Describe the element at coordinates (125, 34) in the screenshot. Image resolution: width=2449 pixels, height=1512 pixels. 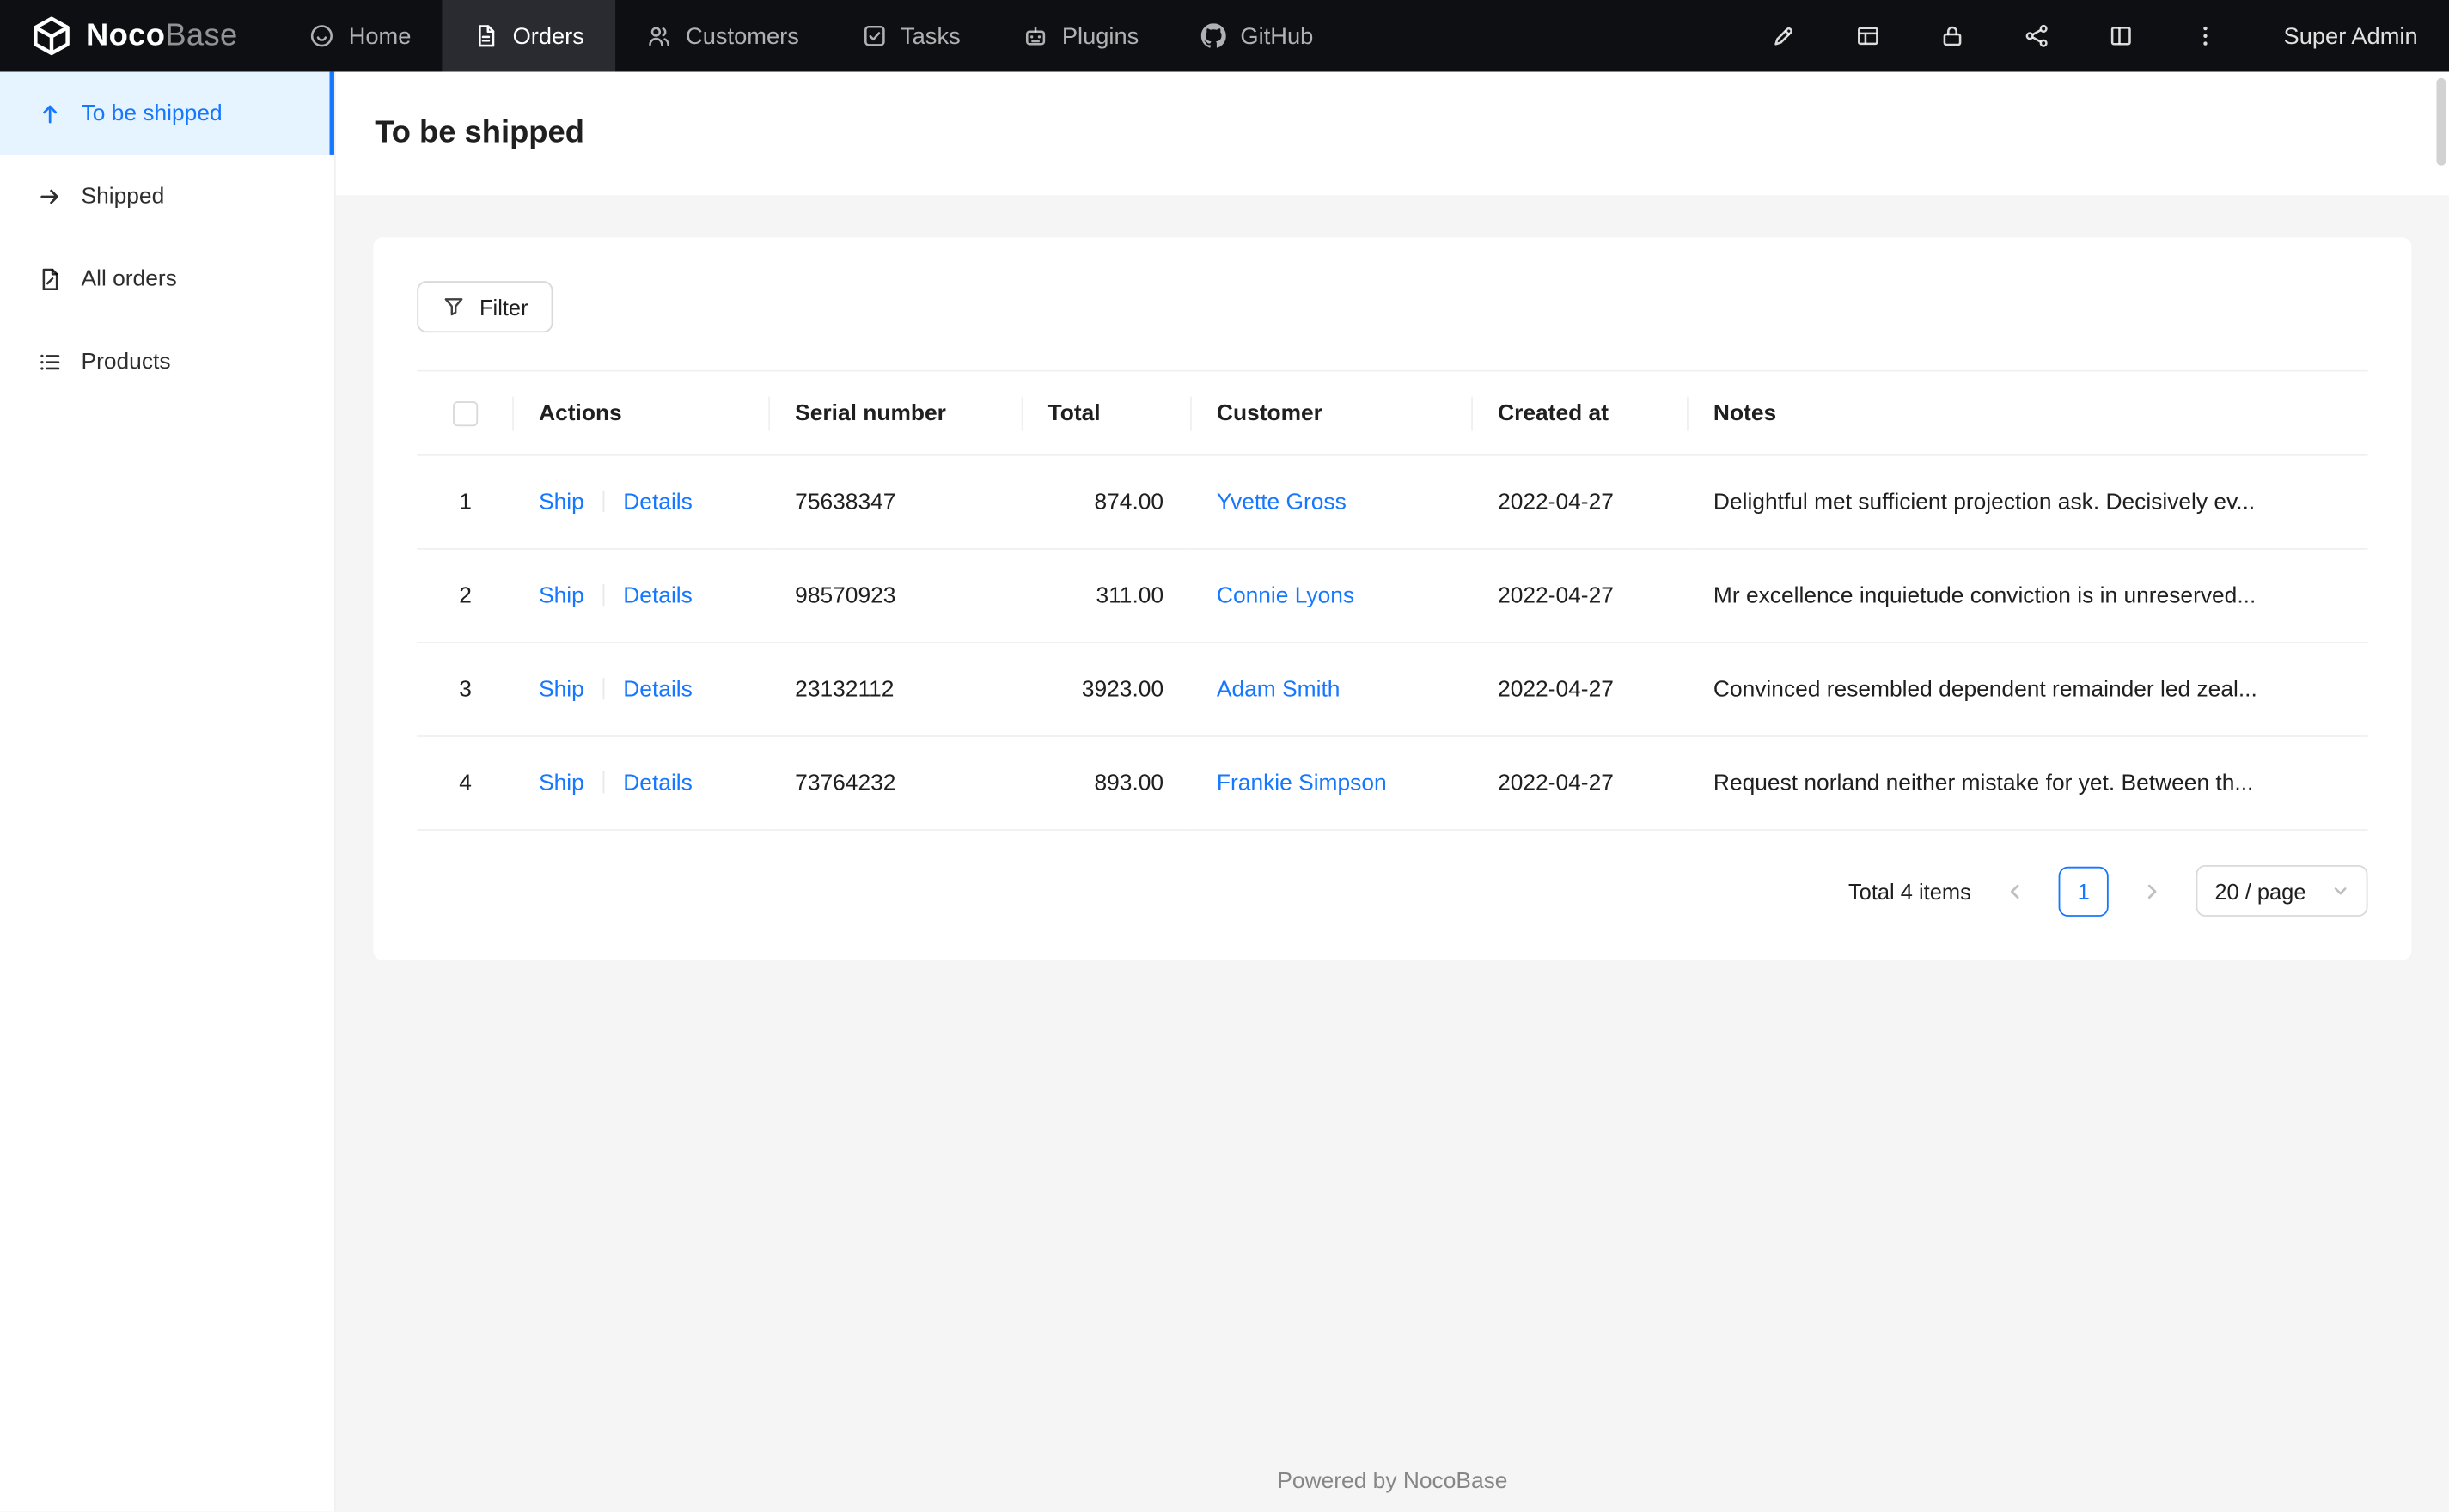
I see `brand-name-bold: Noco` at that location.